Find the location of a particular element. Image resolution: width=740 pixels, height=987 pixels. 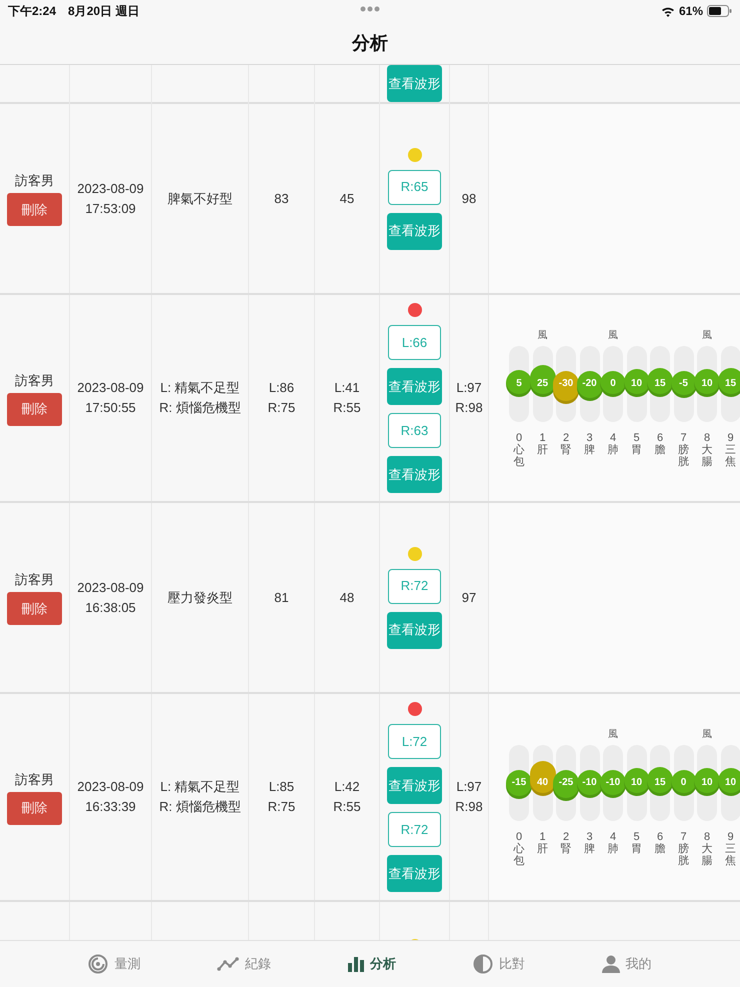

tab-item: 分析 is located at coordinates (372, 964).